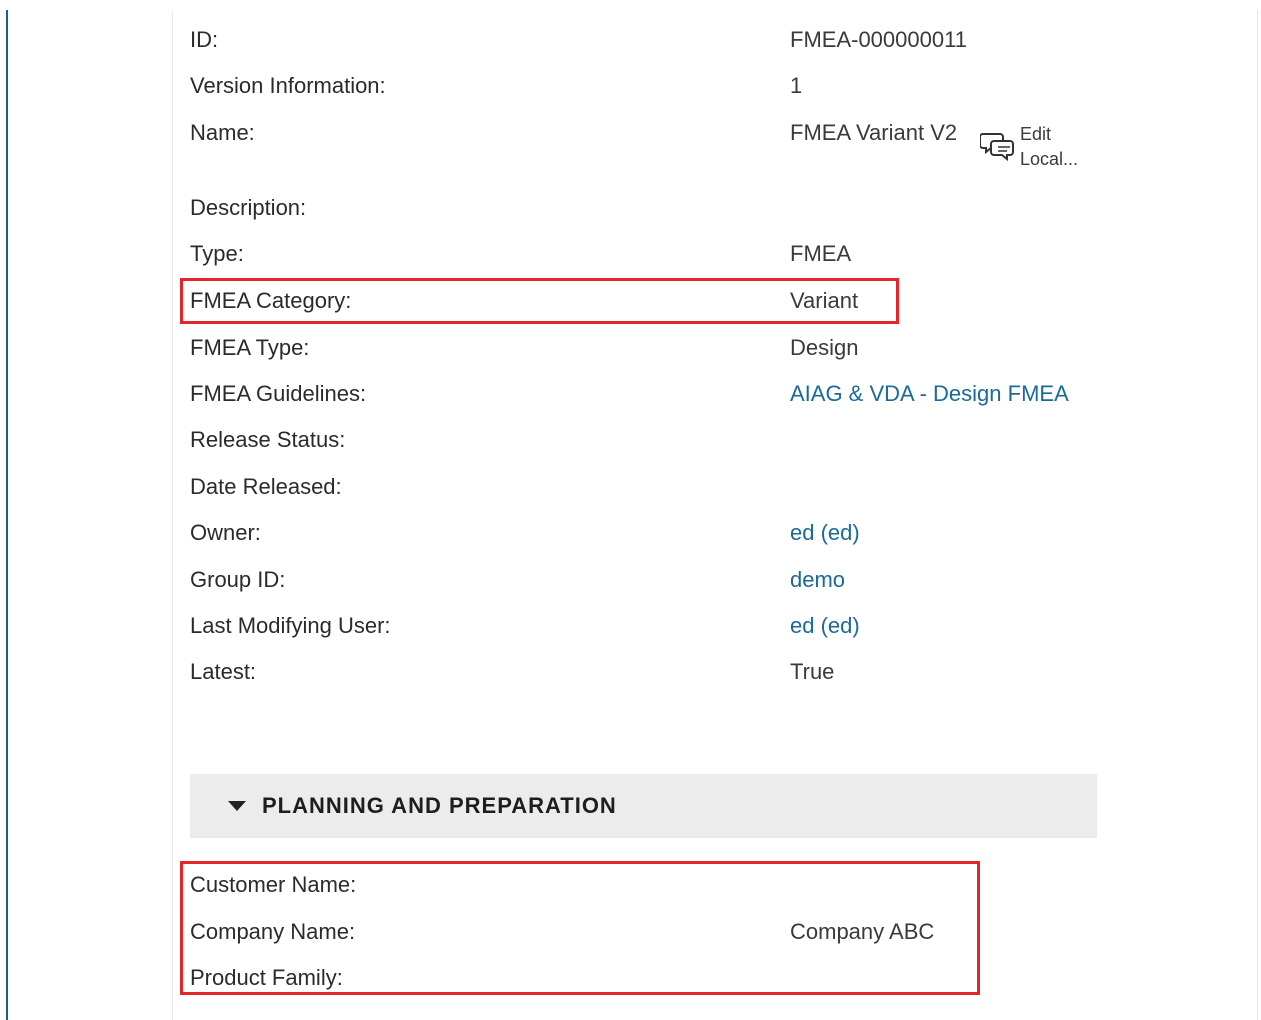 The image size is (1261, 1020). I want to click on left-border, so click(7, 515).